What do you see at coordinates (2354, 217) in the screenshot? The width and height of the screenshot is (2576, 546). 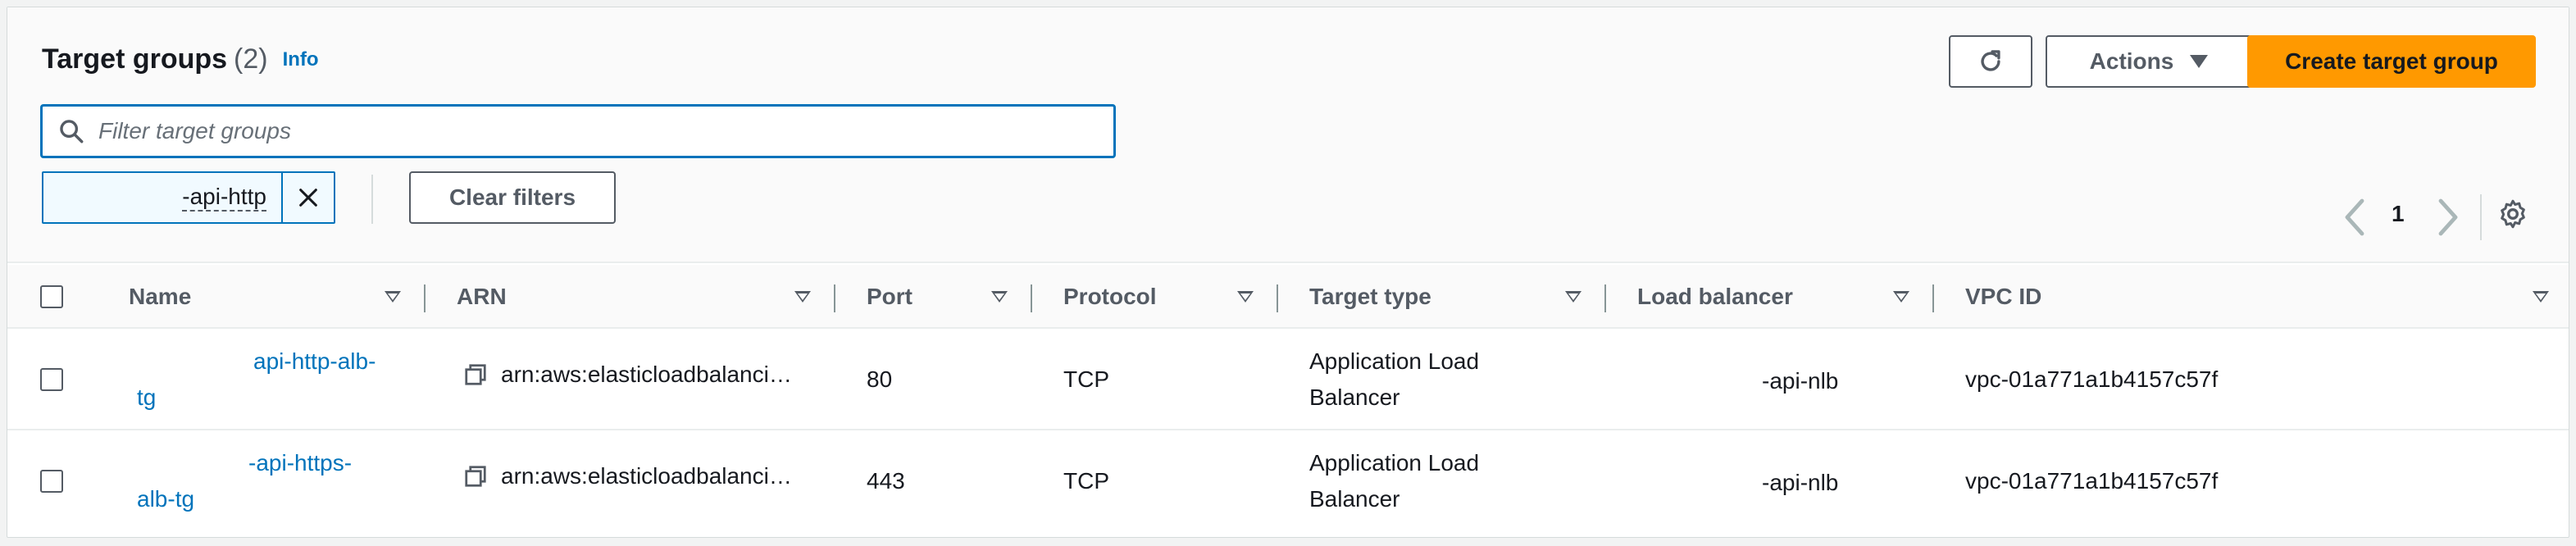 I see `chevron-left-icon` at bounding box center [2354, 217].